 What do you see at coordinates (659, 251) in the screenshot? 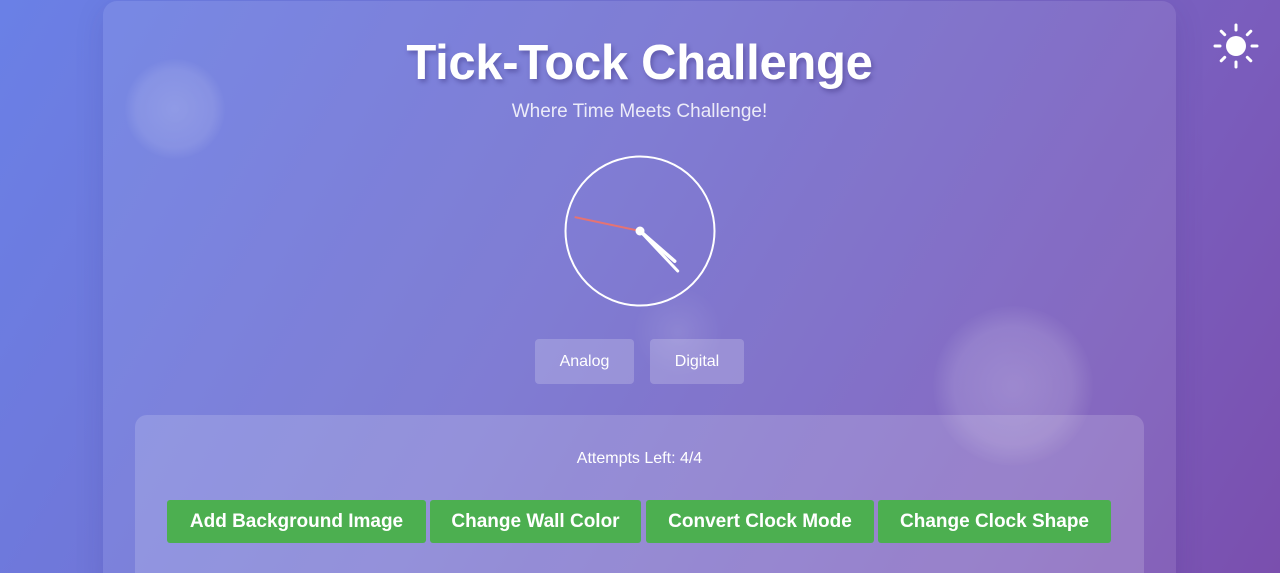
I see `minute-hand` at bounding box center [659, 251].